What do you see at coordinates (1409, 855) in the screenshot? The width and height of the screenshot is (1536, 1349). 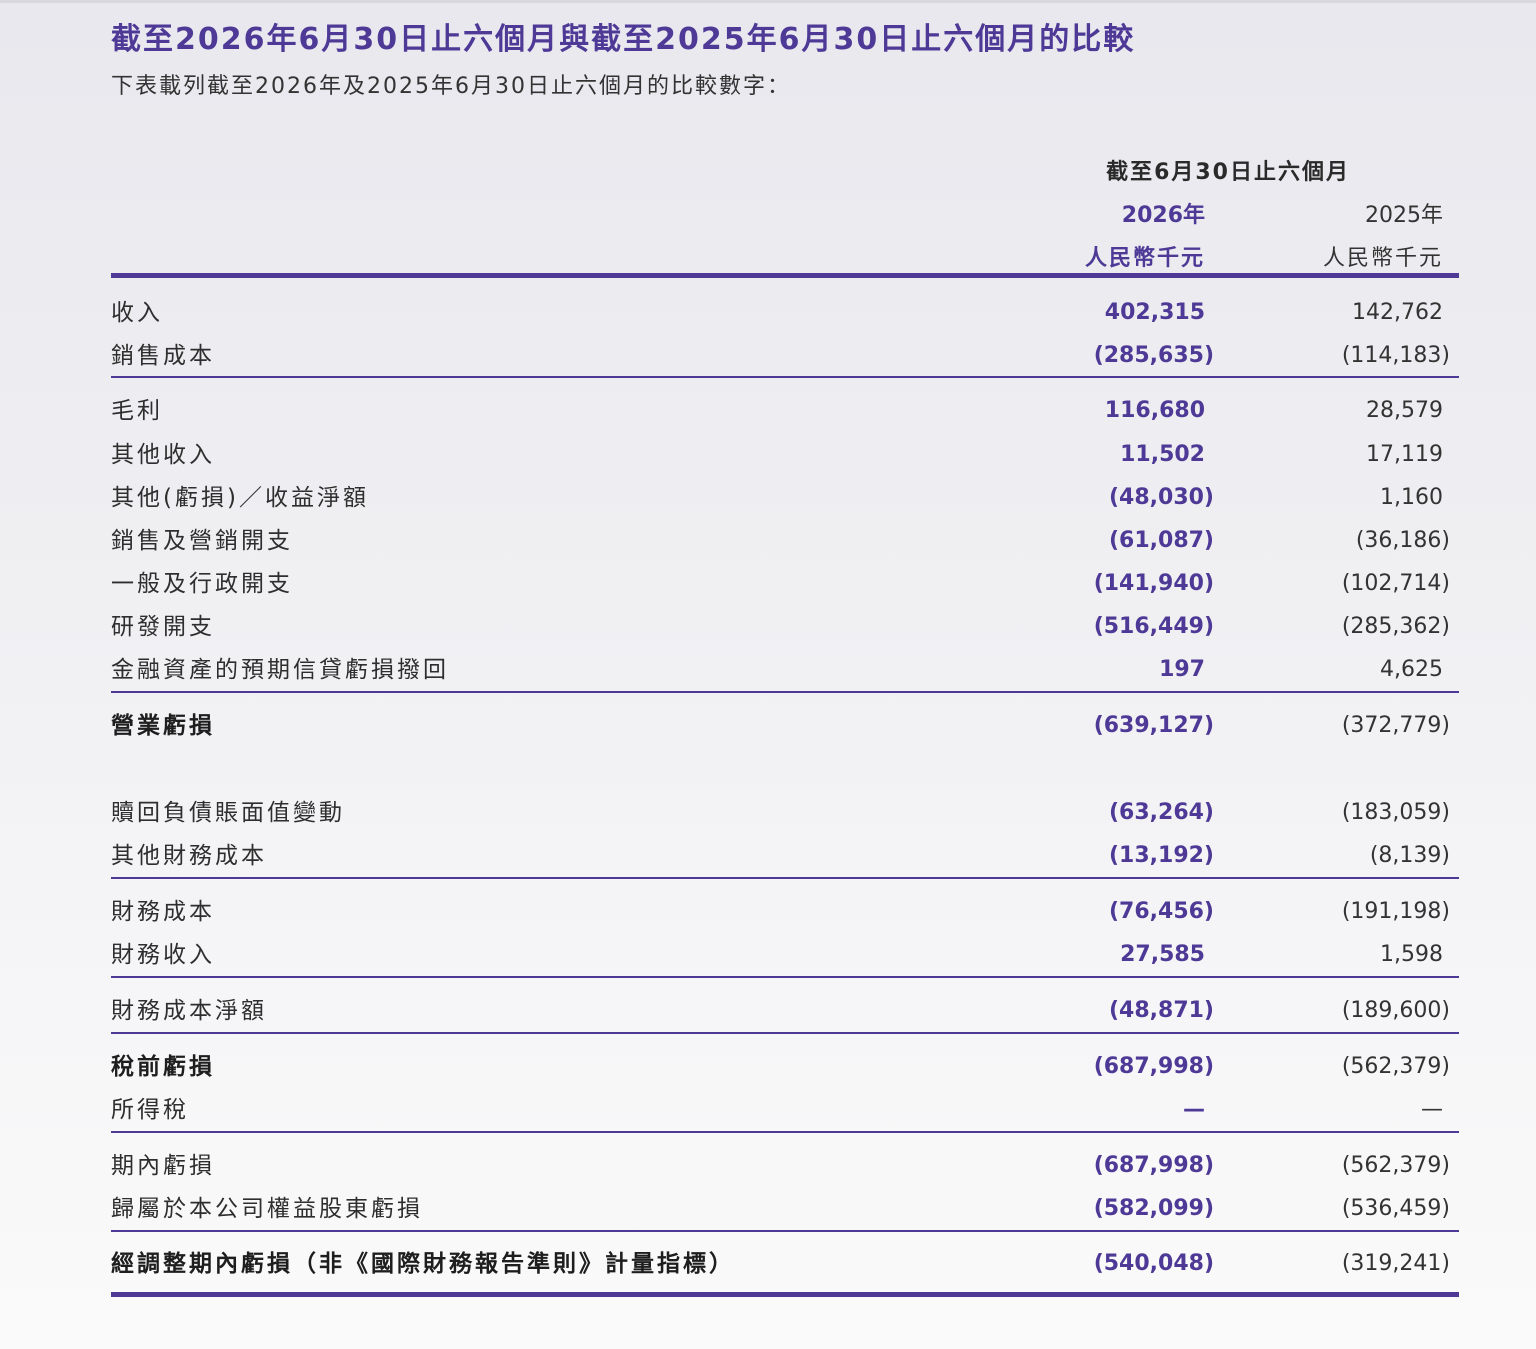 I see `value-prior: (8,139)` at bounding box center [1409, 855].